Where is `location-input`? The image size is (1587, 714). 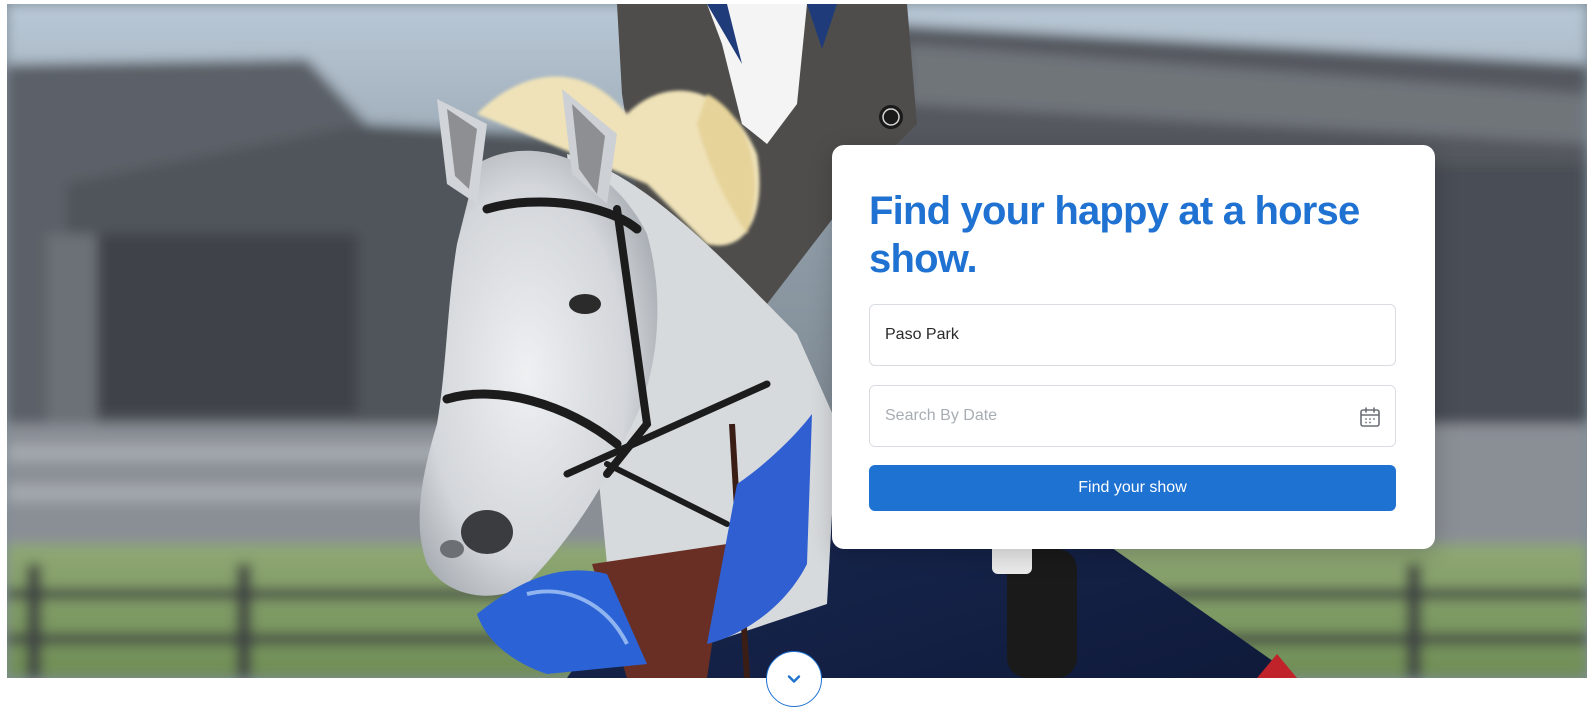 location-input is located at coordinates (1132, 335).